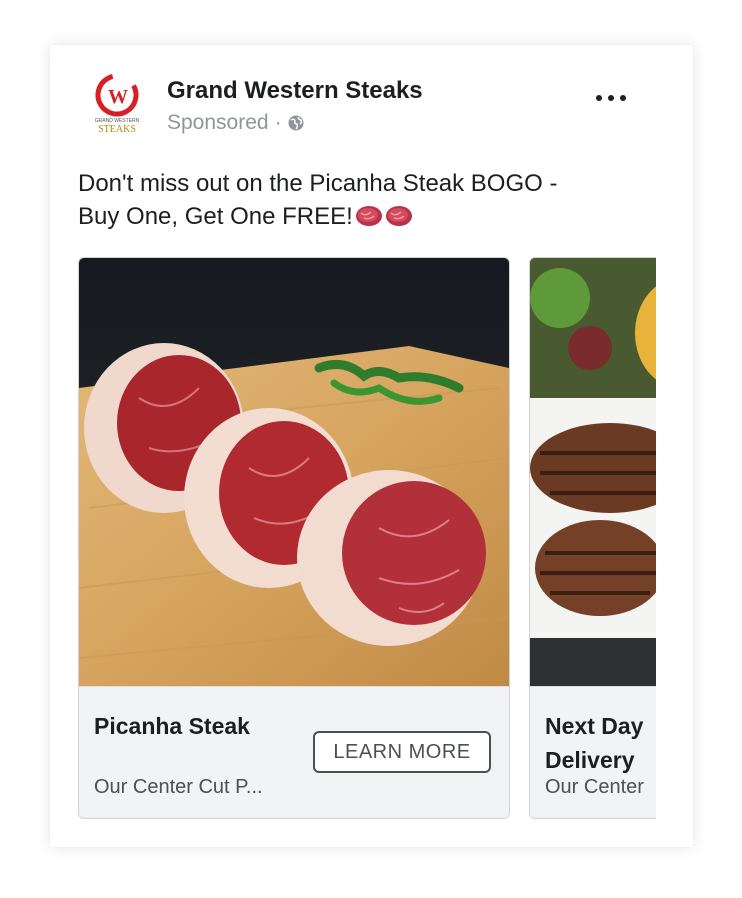 Image resolution: width=742 pixels, height=898 pixels. I want to click on grilled-steaks-plate-photo, so click(593, 472).